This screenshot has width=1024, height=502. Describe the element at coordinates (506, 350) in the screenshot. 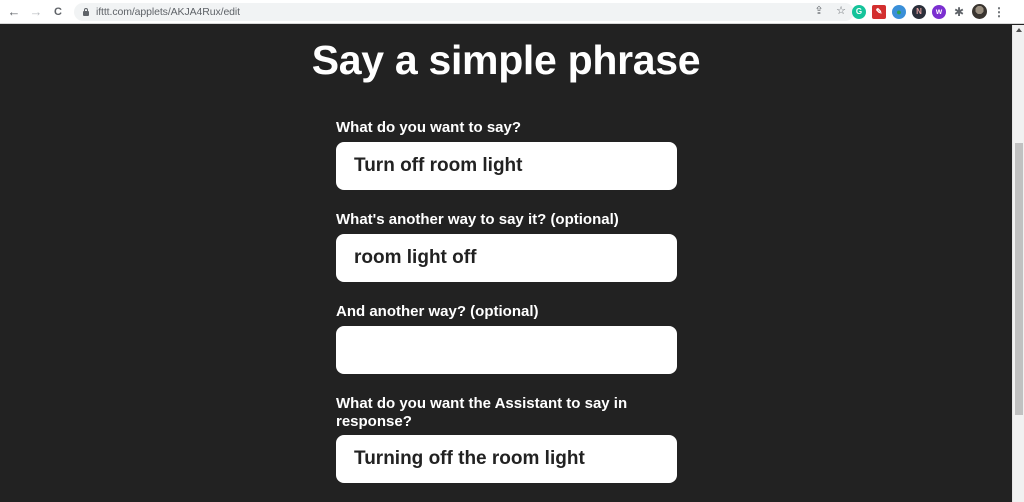

I see `another-phrase-input` at that location.